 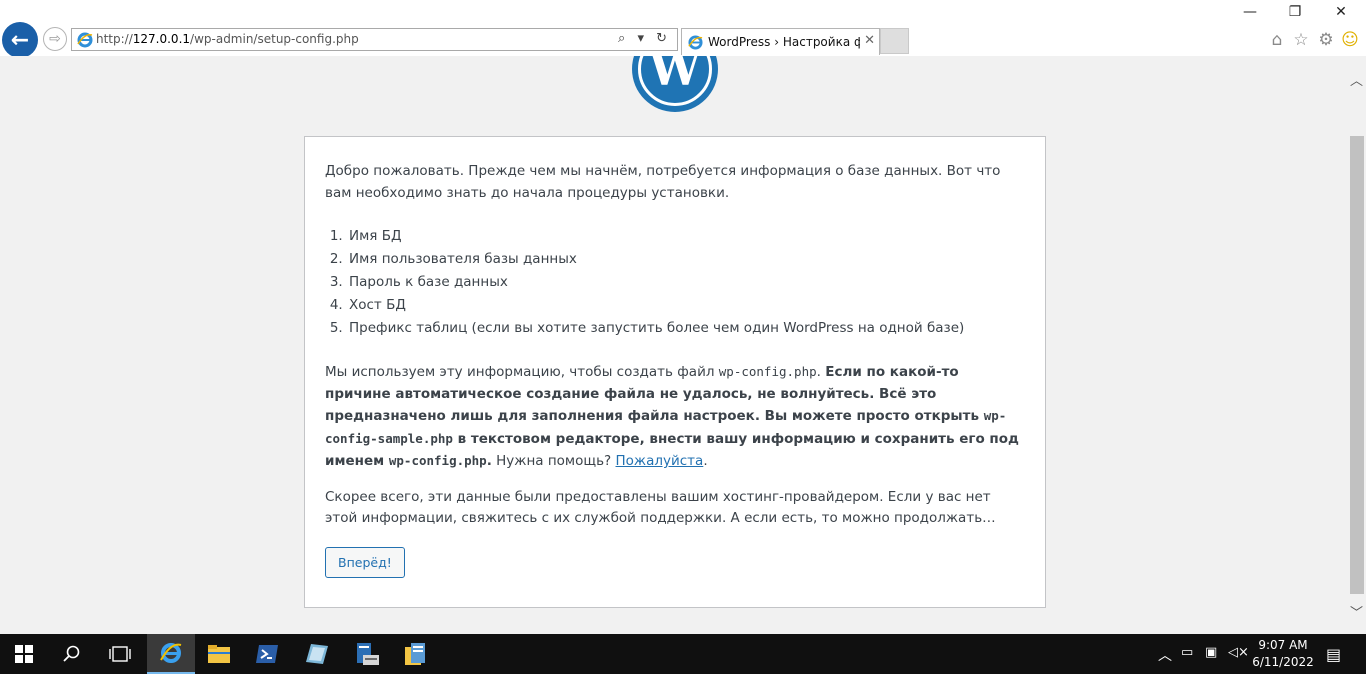 I want to click on scroll-up-icon: ︿, so click(x=1356, y=79).